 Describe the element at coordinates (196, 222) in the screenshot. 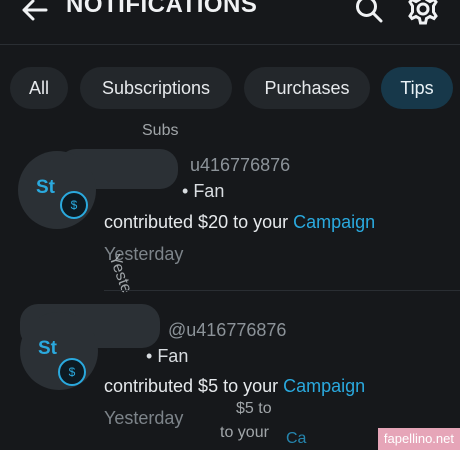

I see `message-text: contributed $20 to your` at that location.